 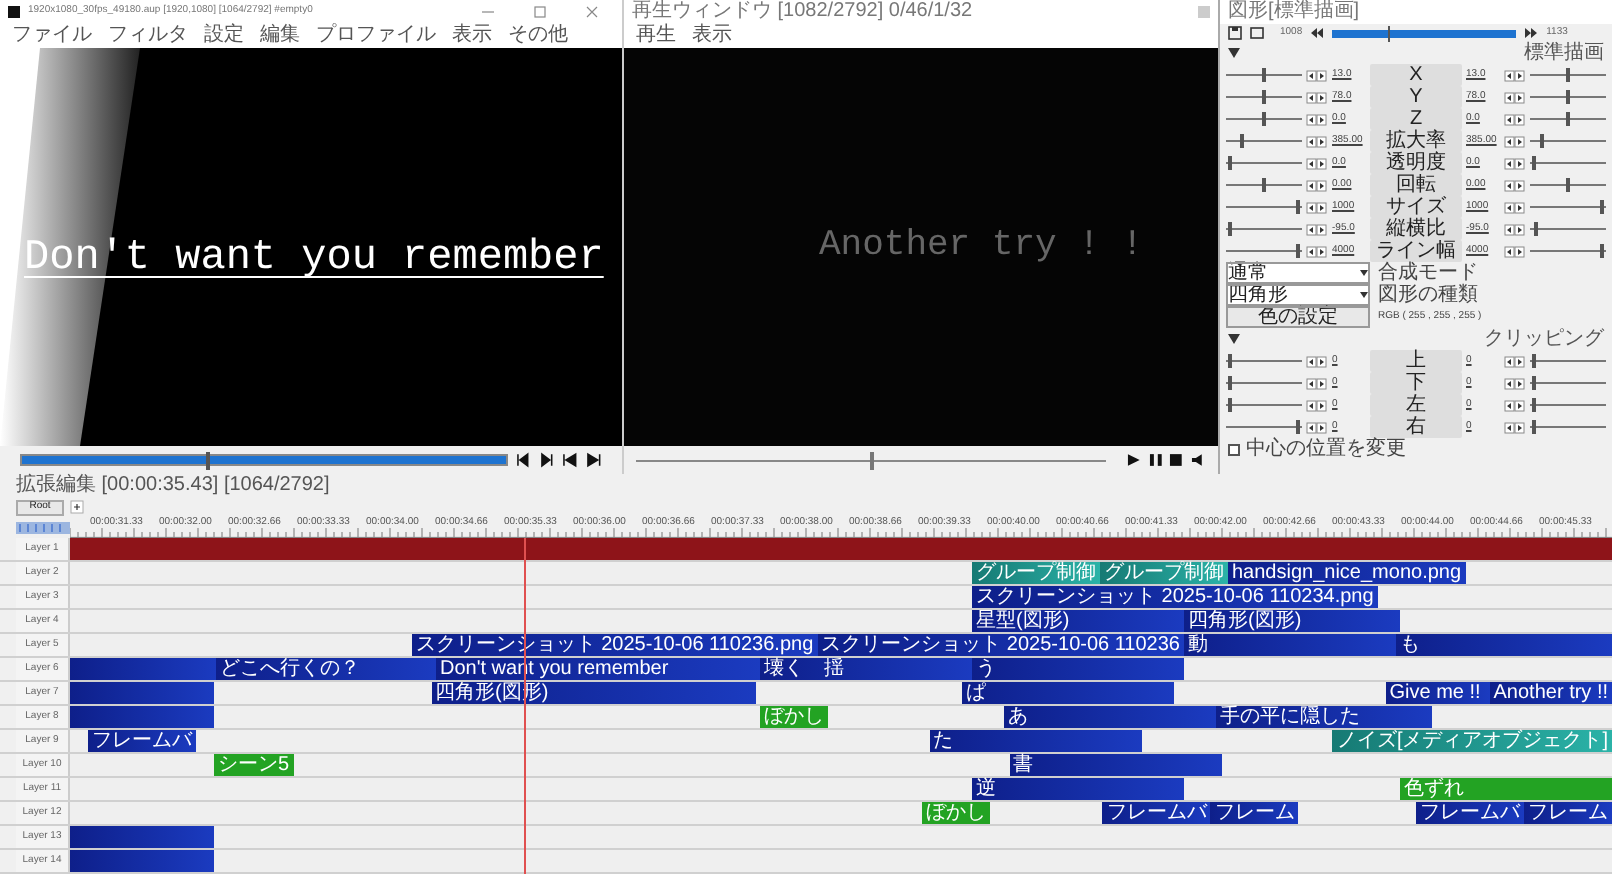 What do you see at coordinates (1416, 251) in the screenshot?
I see `parameter-button: ライン幅` at bounding box center [1416, 251].